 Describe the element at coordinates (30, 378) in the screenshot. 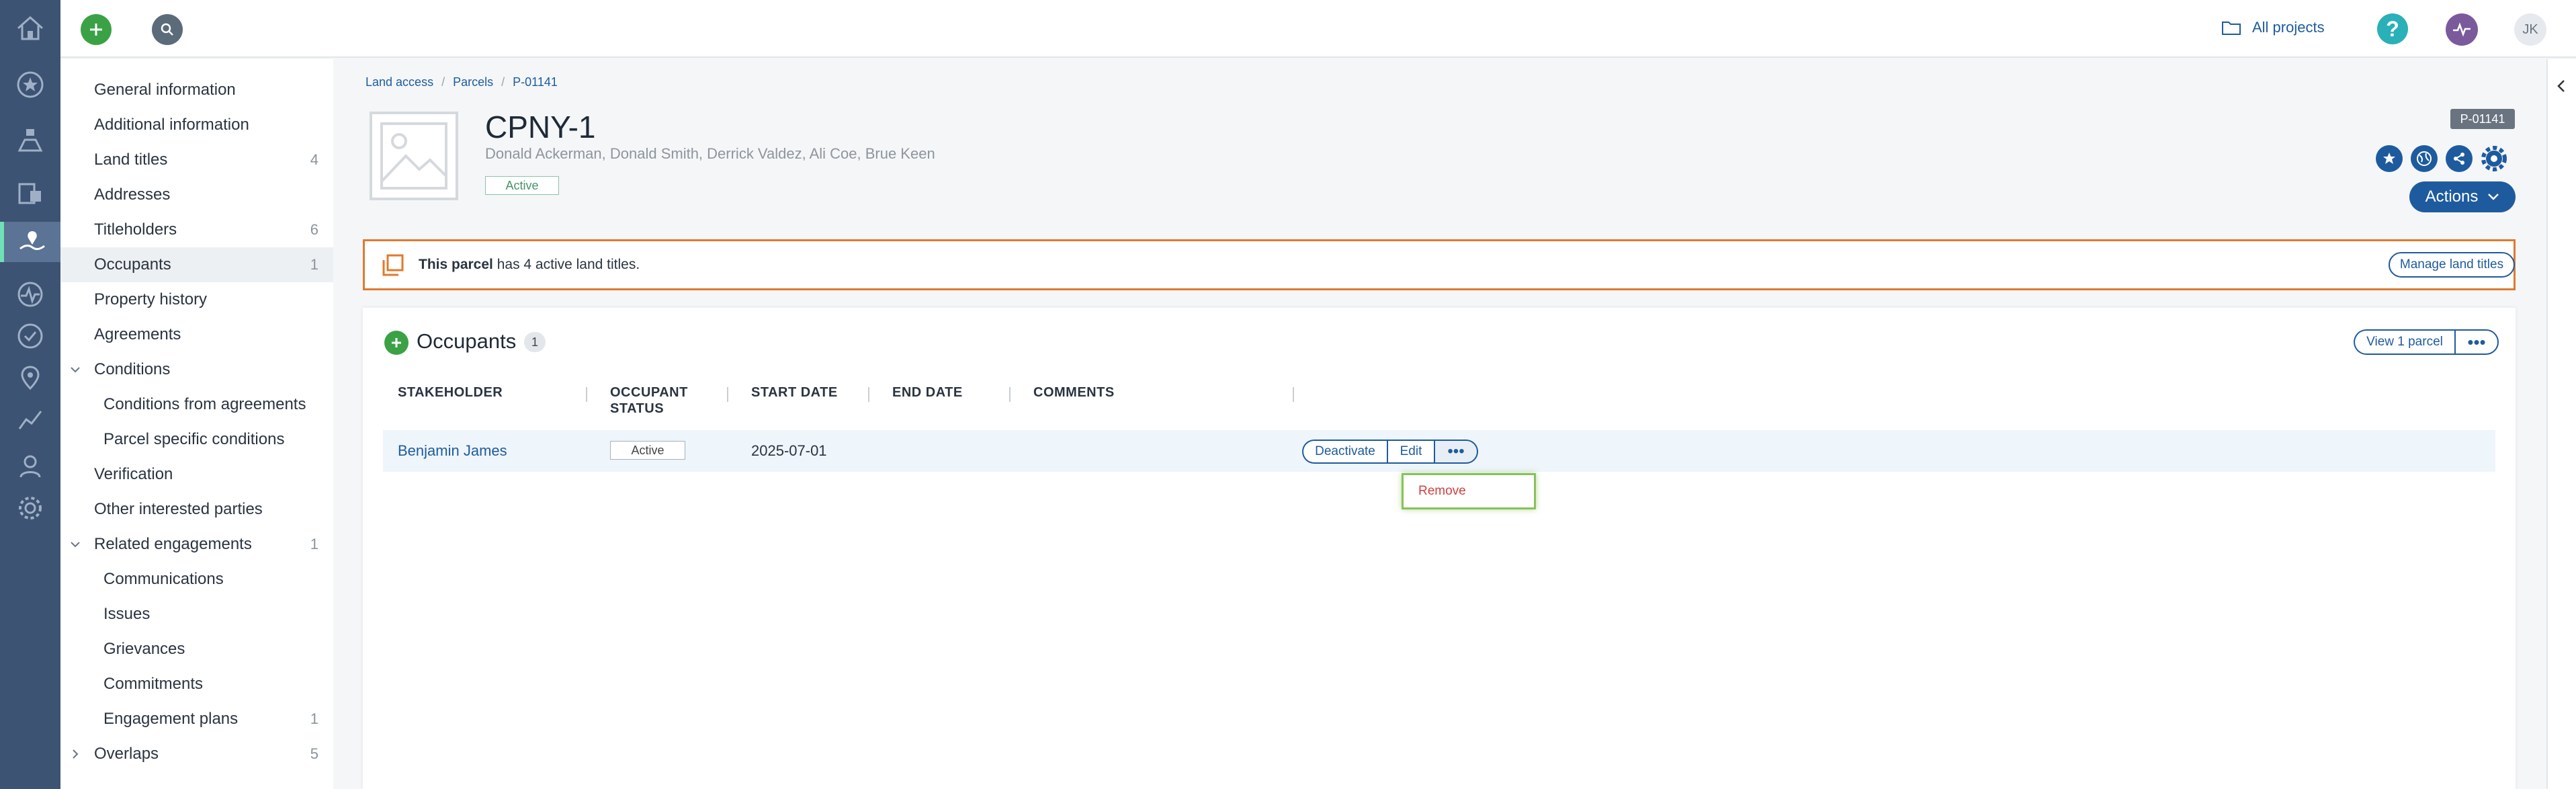

I see `location-icon` at that location.